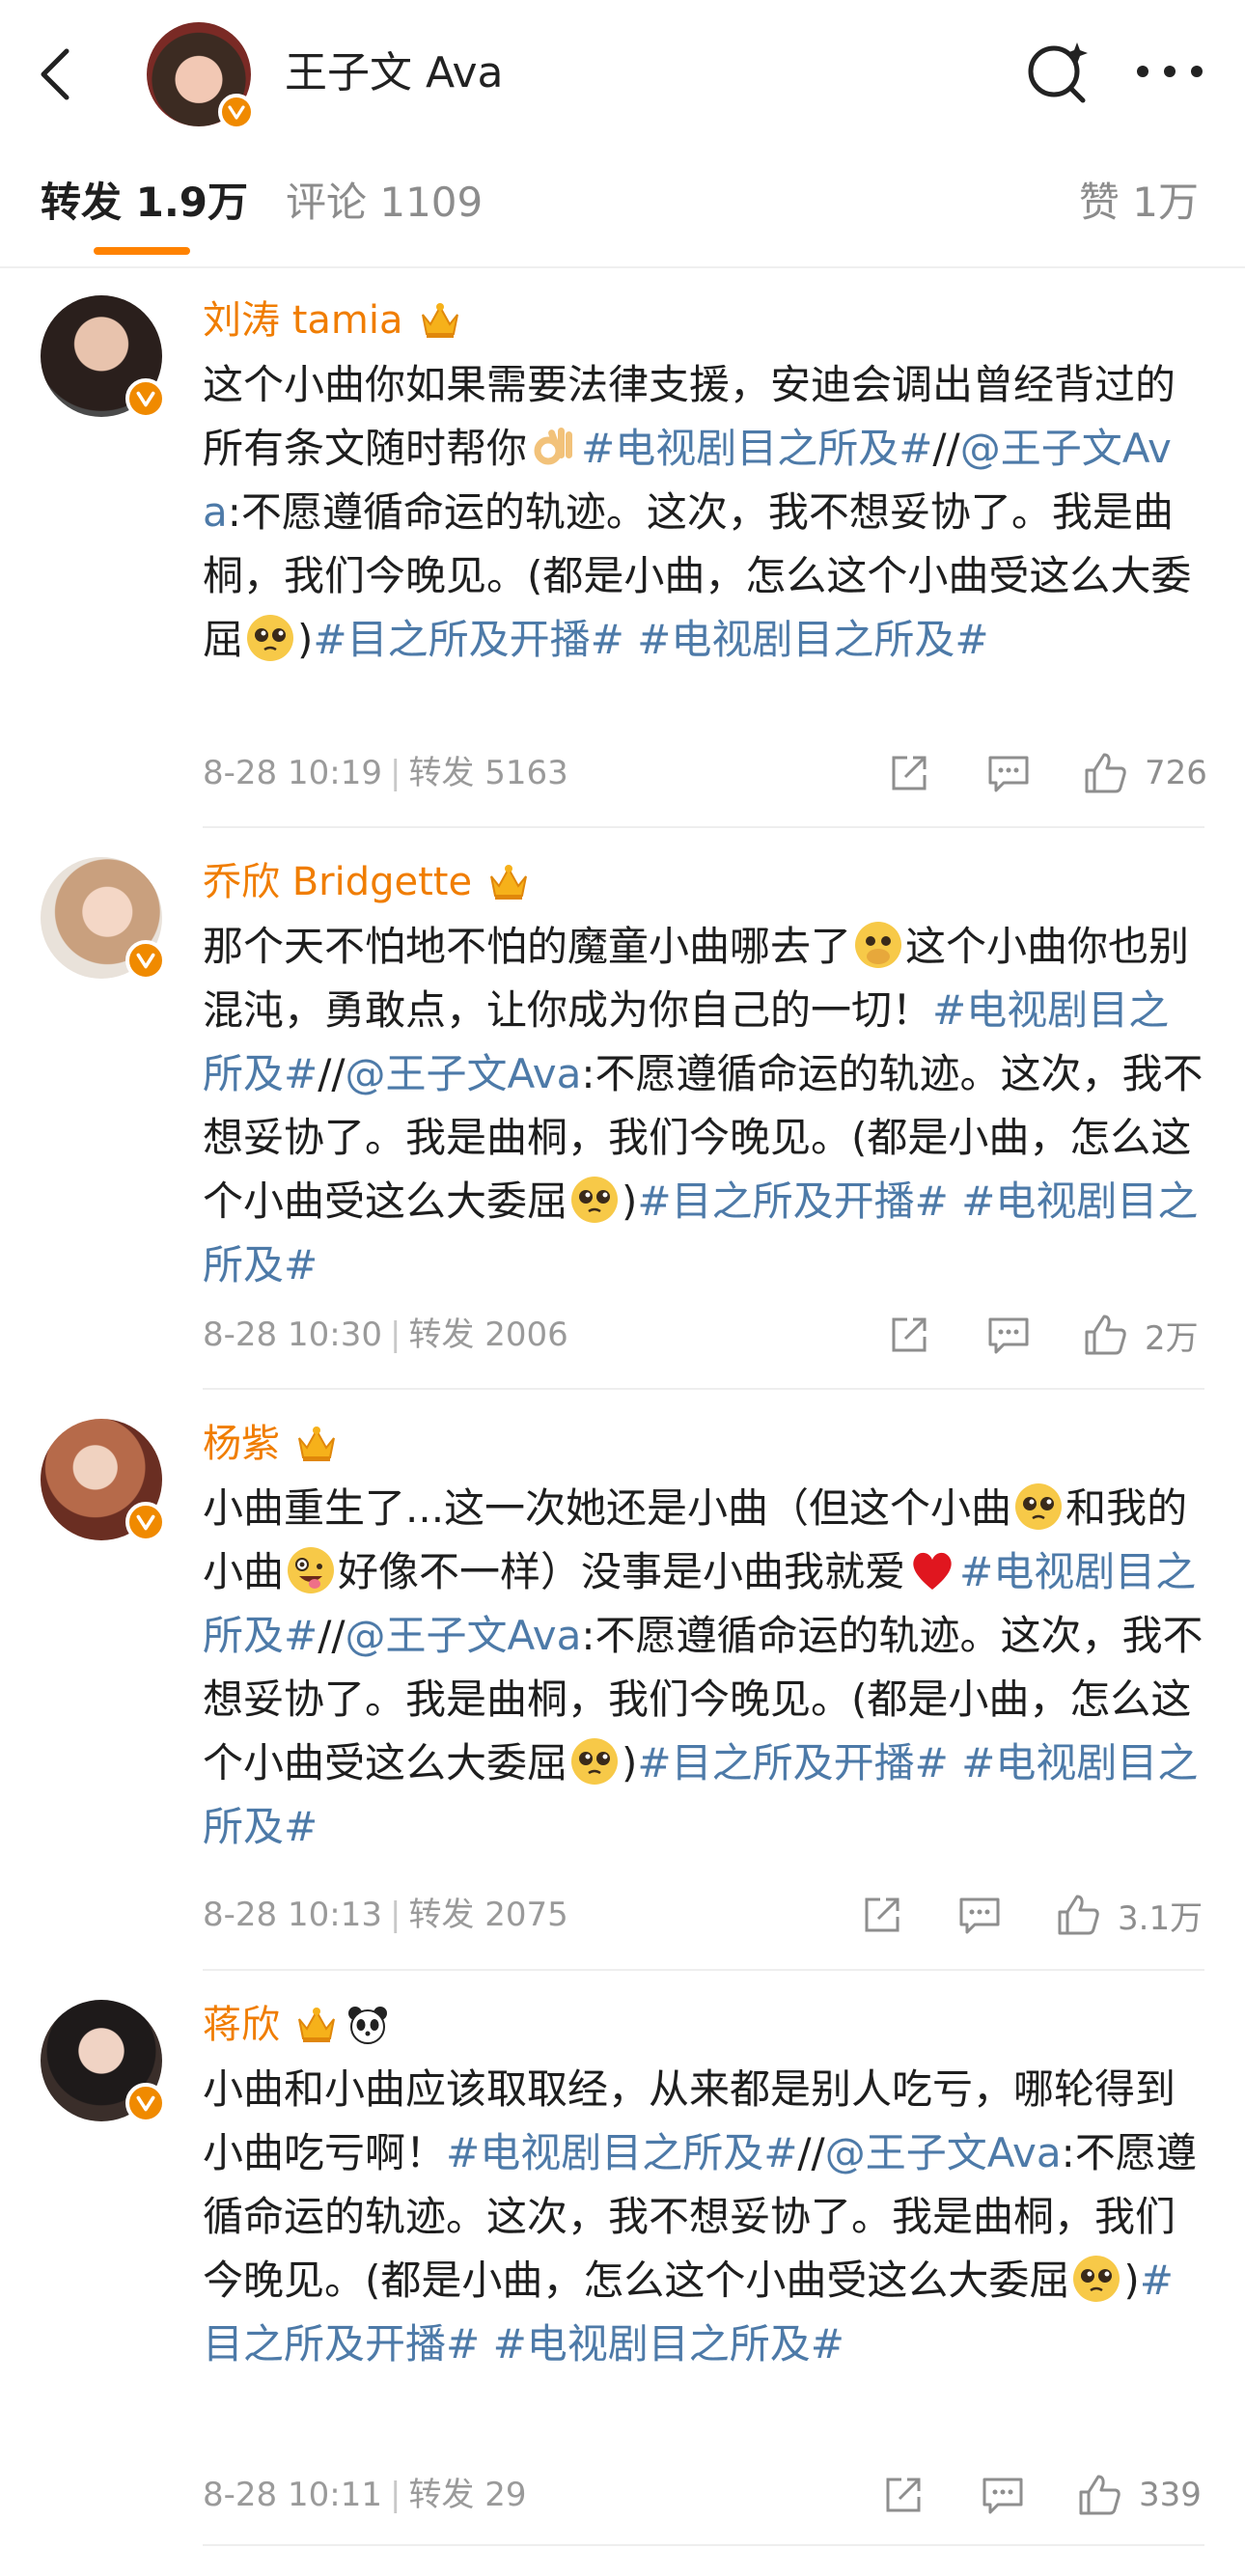 This screenshot has height=2576, width=1245. What do you see at coordinates (1170, 2495) in the screenshot?
I see `like-count: 339` at bounding box center [1170, 2495].